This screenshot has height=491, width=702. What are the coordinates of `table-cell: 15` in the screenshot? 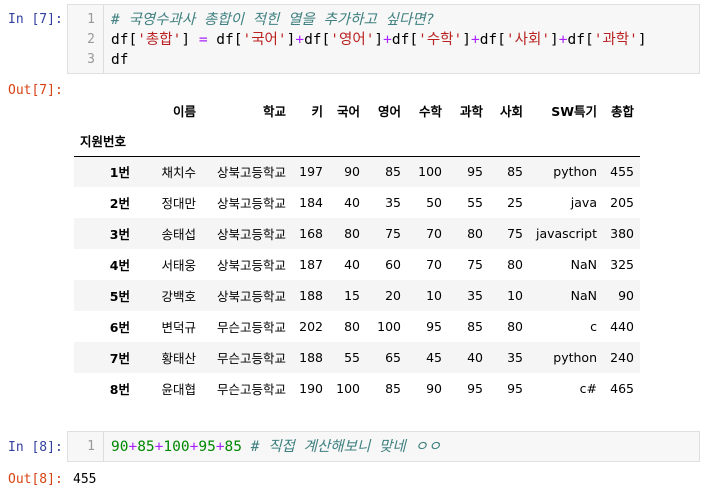 It's located at (352, 295).